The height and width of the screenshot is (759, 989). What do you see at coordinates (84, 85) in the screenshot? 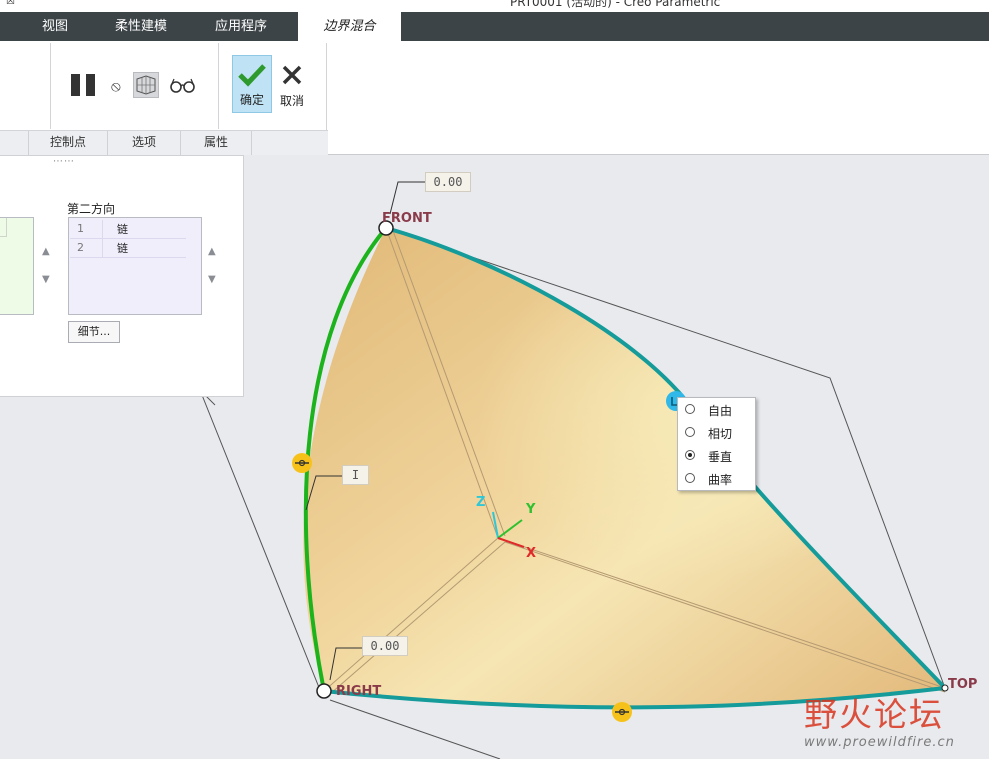
I see `pause-button` at bounding box center [84, 85].